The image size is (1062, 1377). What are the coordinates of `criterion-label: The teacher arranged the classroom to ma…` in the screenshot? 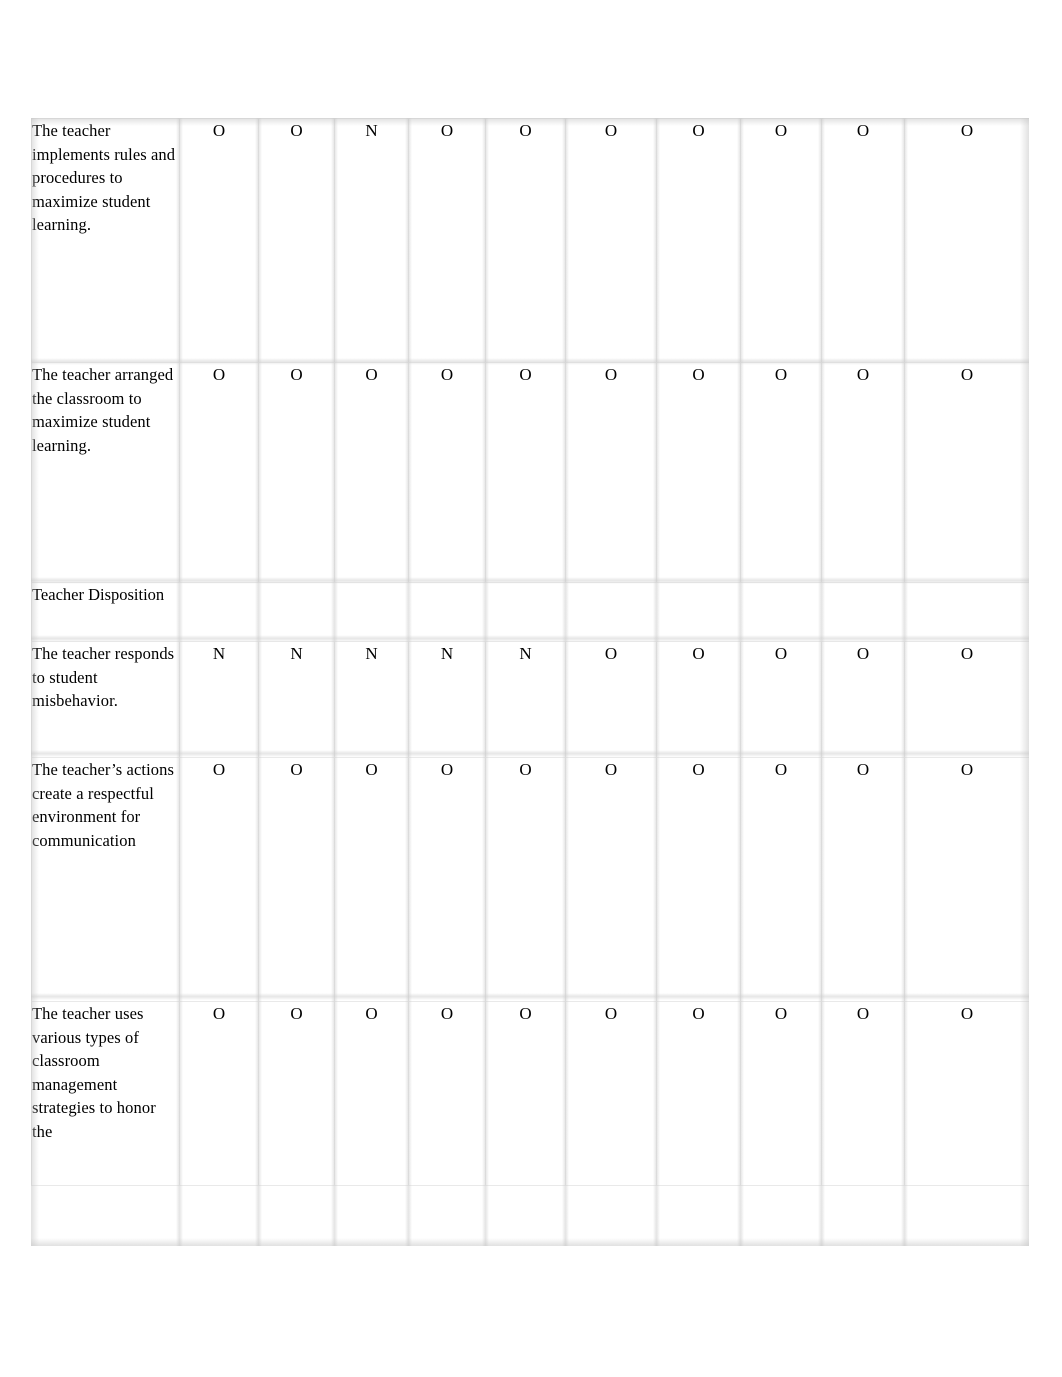 It's located at (105, 472).